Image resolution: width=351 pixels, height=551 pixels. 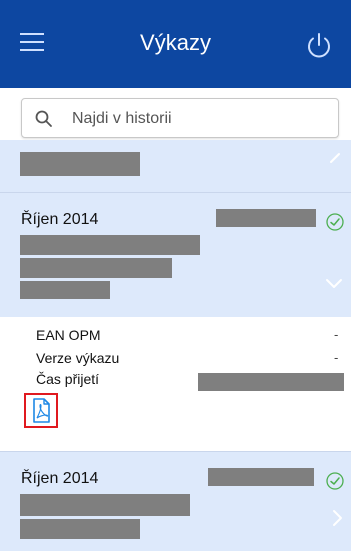 I want to click on search-icon, so click(x=43, y=118).